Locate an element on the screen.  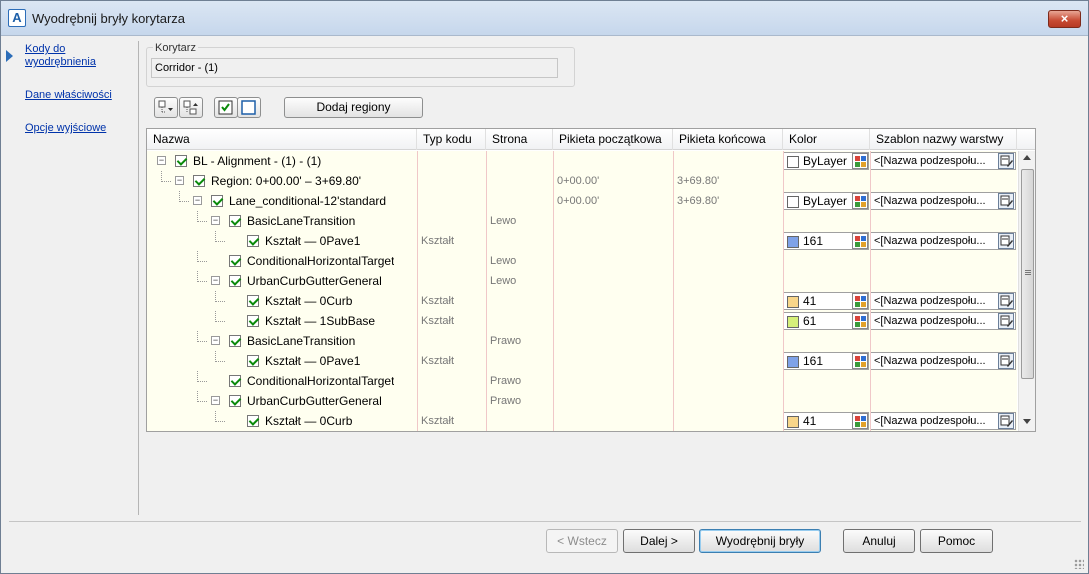
nav-item-property-data: Dane właściwości is located at coordinates (77, 95).